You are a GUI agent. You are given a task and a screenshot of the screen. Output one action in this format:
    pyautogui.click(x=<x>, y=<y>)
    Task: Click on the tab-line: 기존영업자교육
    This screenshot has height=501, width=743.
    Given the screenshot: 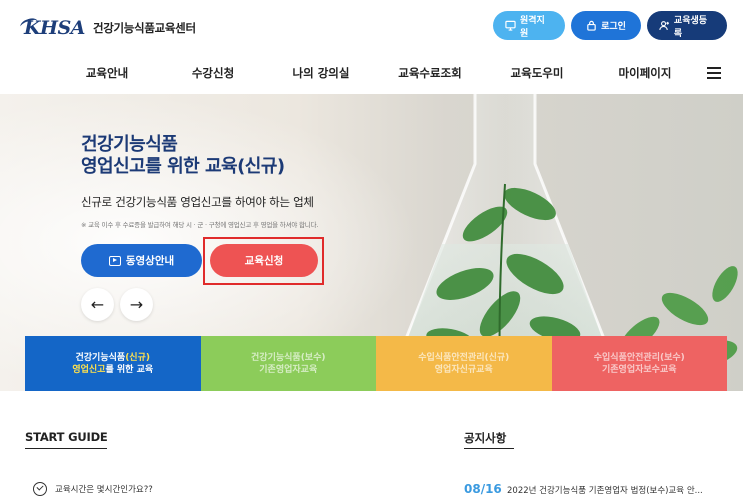 What is the action you would take?
    pyautogui.click(x=288, y=369)
    